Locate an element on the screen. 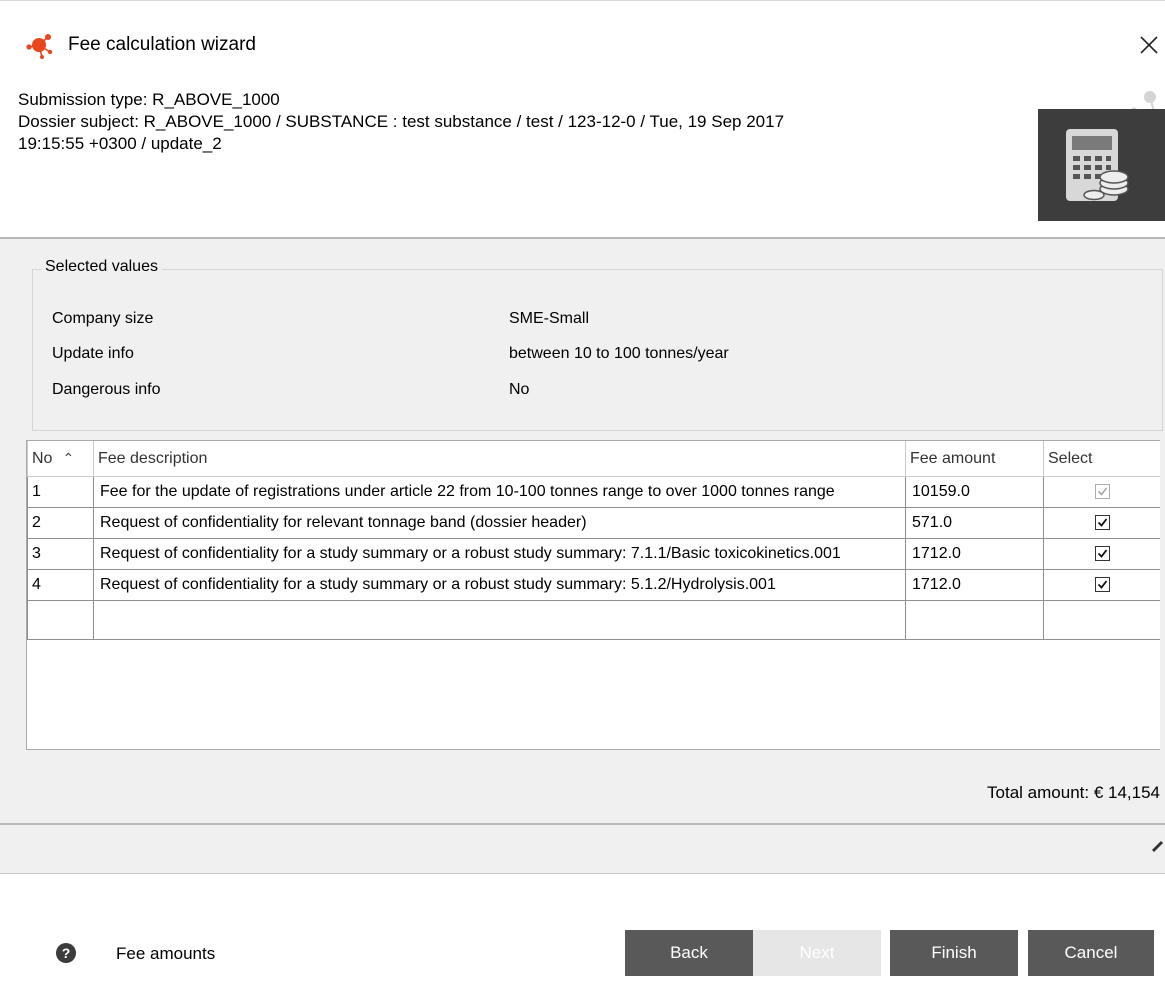 The image size is (1165, 986). calculator-coins-icon is located at coordinates (1101, 156).